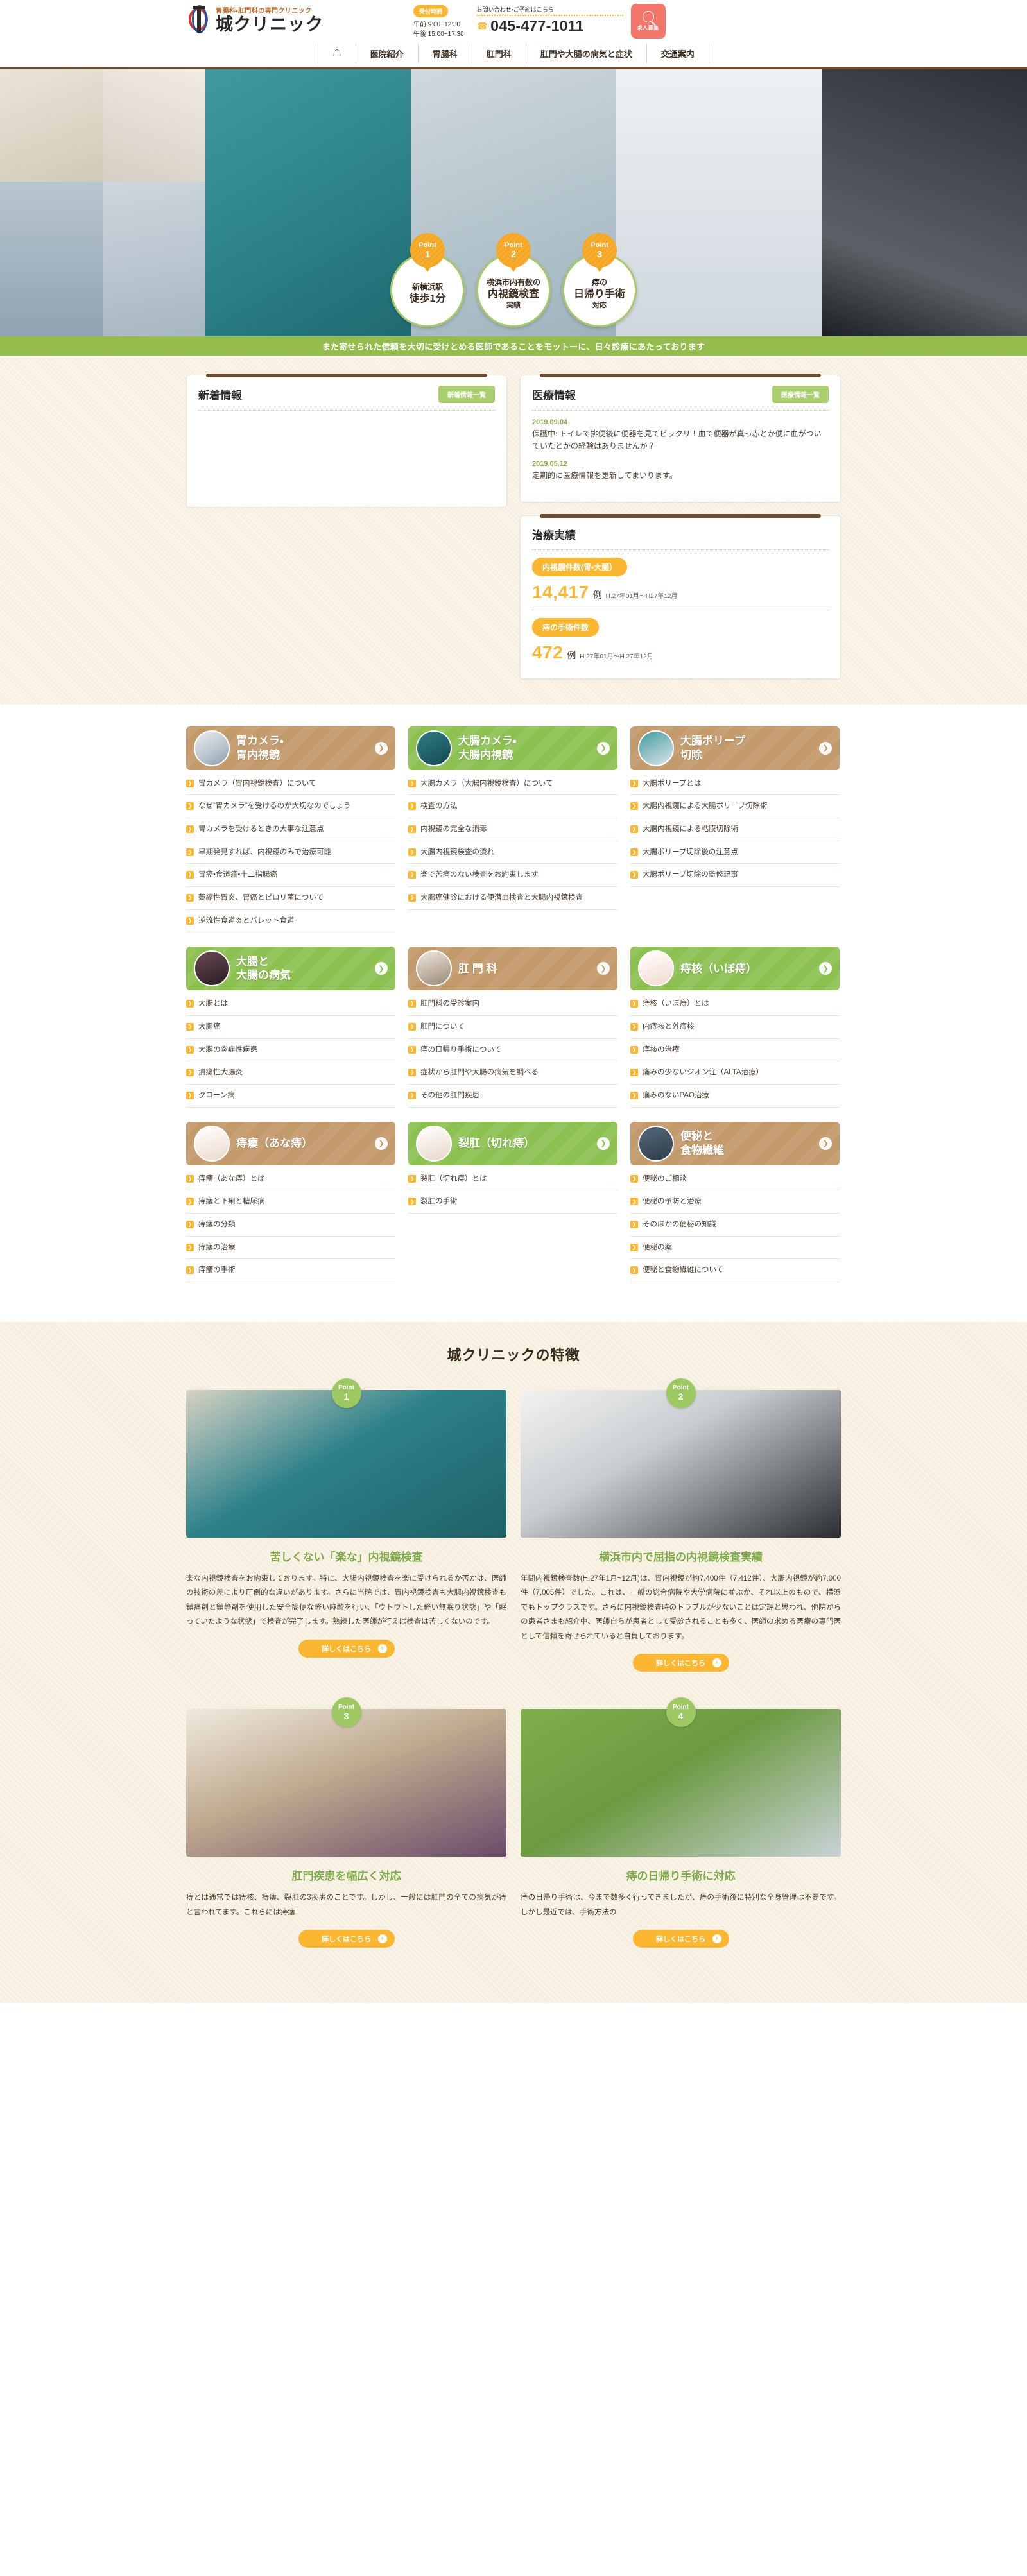 This screenshot has width=1027, height=2576. Describe the element at coordinates (735, 1143) in the screenshot. I see `department-card-banner: 便秘と 食物繊維 ❯` at that location.